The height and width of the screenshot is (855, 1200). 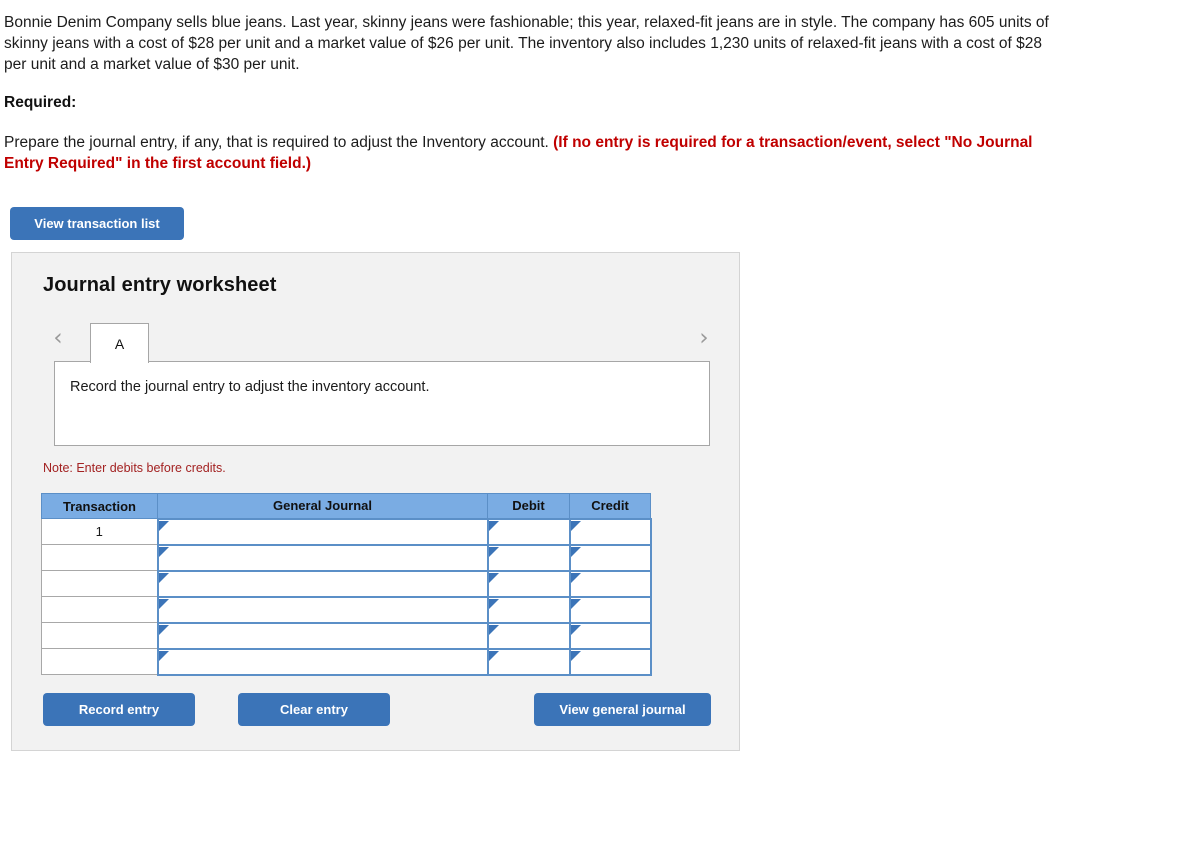 I want to click on chevron-left-icon: ‹, so click(x=58, y=339).